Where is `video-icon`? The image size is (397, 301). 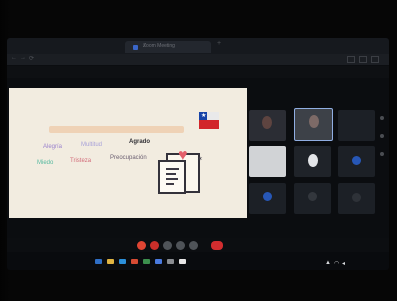
video-icon is located at coordinates (154, 245).